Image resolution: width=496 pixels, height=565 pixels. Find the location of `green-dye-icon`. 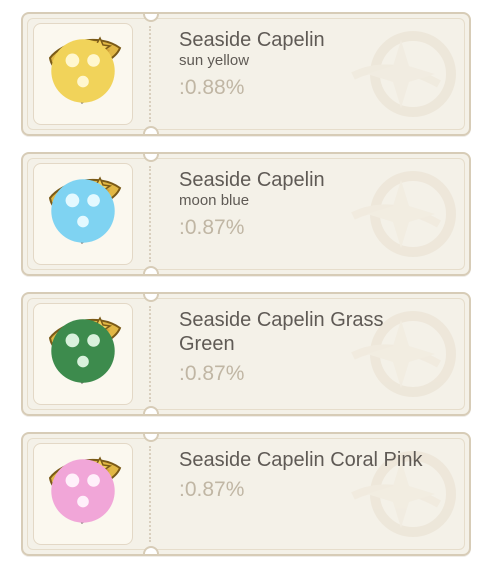

green-dye-icon is located at coordinates (83, 351).